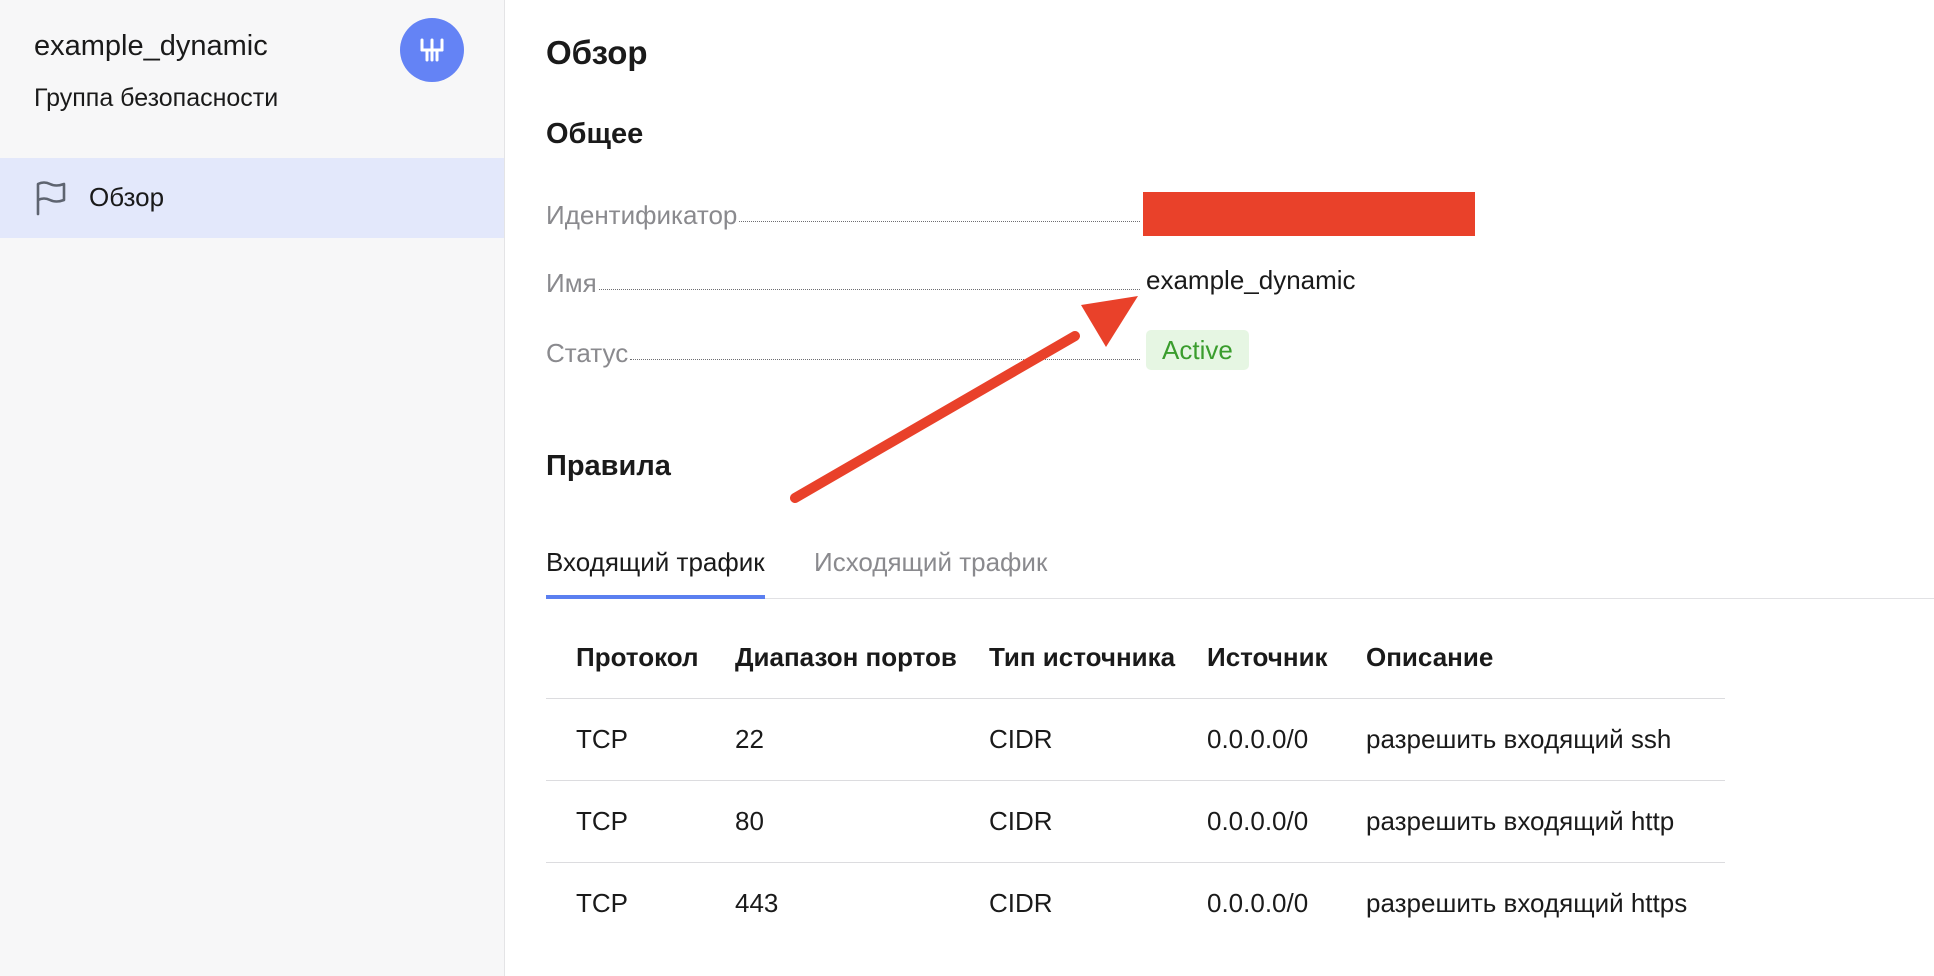  I want to click on cell-port-range: 22, so click(832, 739).